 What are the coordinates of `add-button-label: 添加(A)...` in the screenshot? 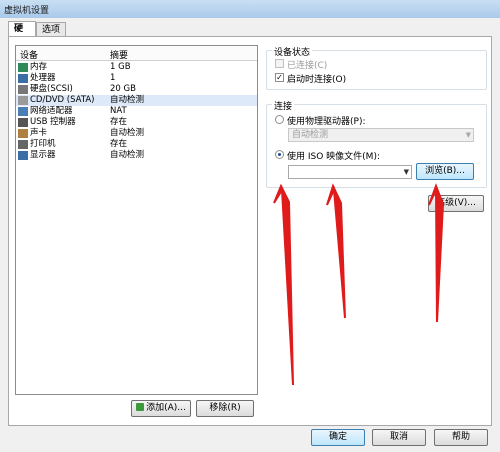 It's located at (166, 408).